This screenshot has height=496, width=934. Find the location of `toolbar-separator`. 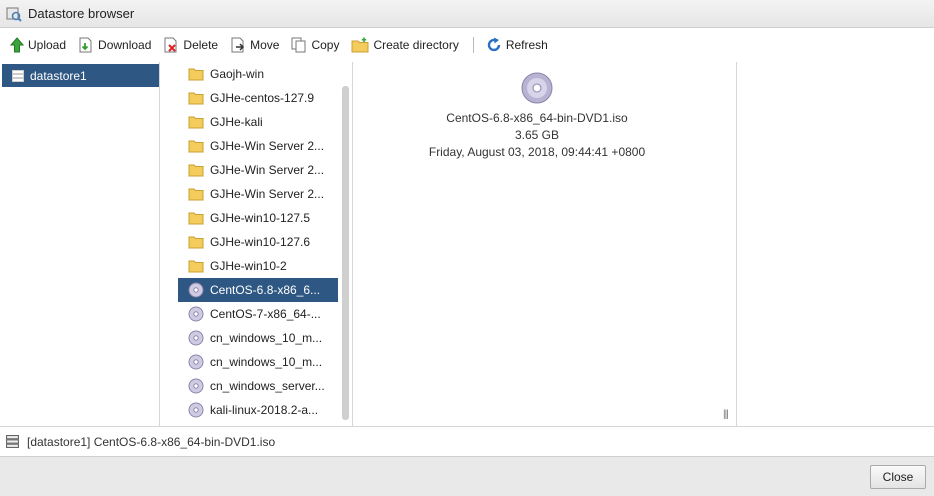

toolbar-separator is located at coordinates (473, 45).